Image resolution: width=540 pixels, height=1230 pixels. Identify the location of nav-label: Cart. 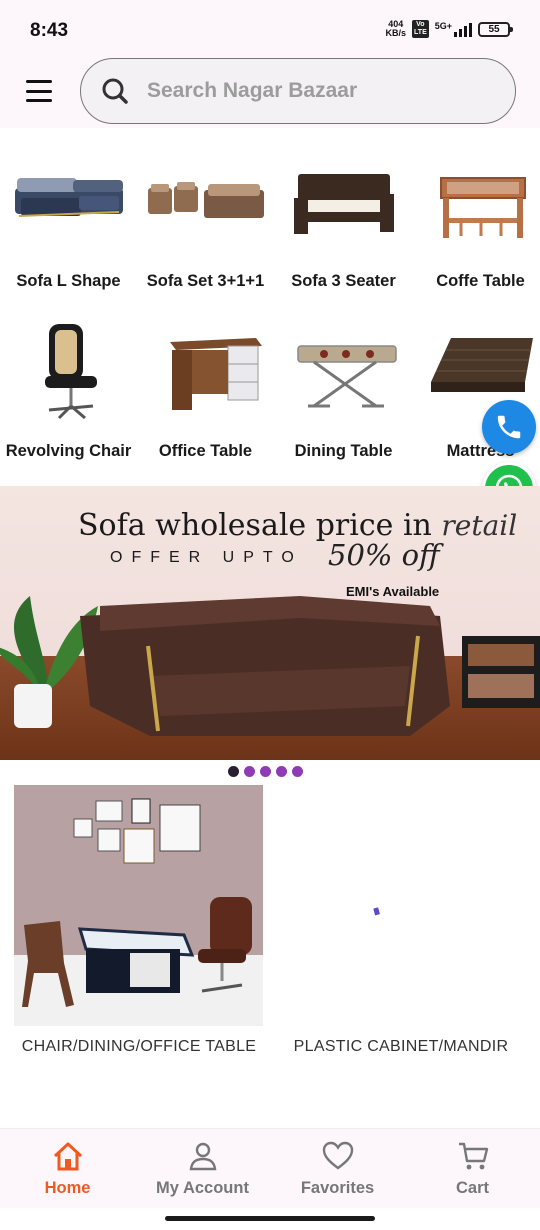
(472, 1188).